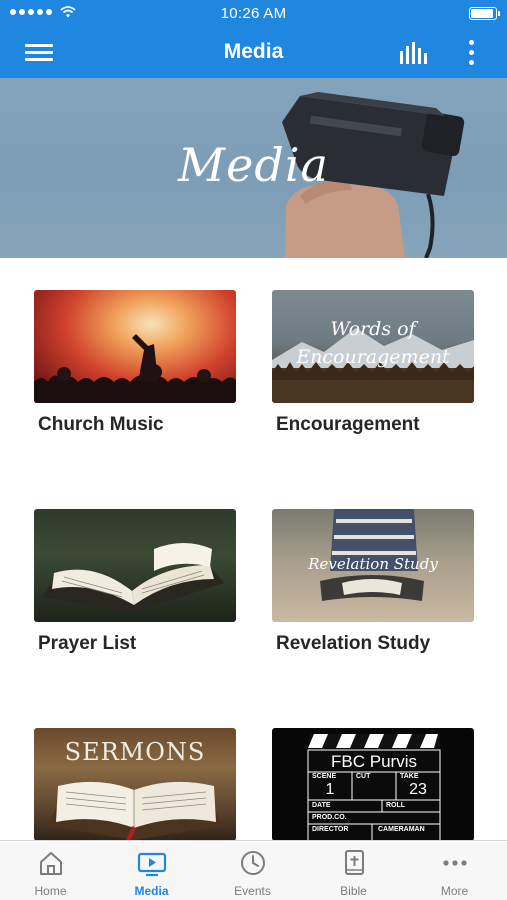  What do you see at coordinates (329, 817) in the screenshot?
I see `clapperboard-prod-label: PROD.CO.` at bounding box center [329, 817].